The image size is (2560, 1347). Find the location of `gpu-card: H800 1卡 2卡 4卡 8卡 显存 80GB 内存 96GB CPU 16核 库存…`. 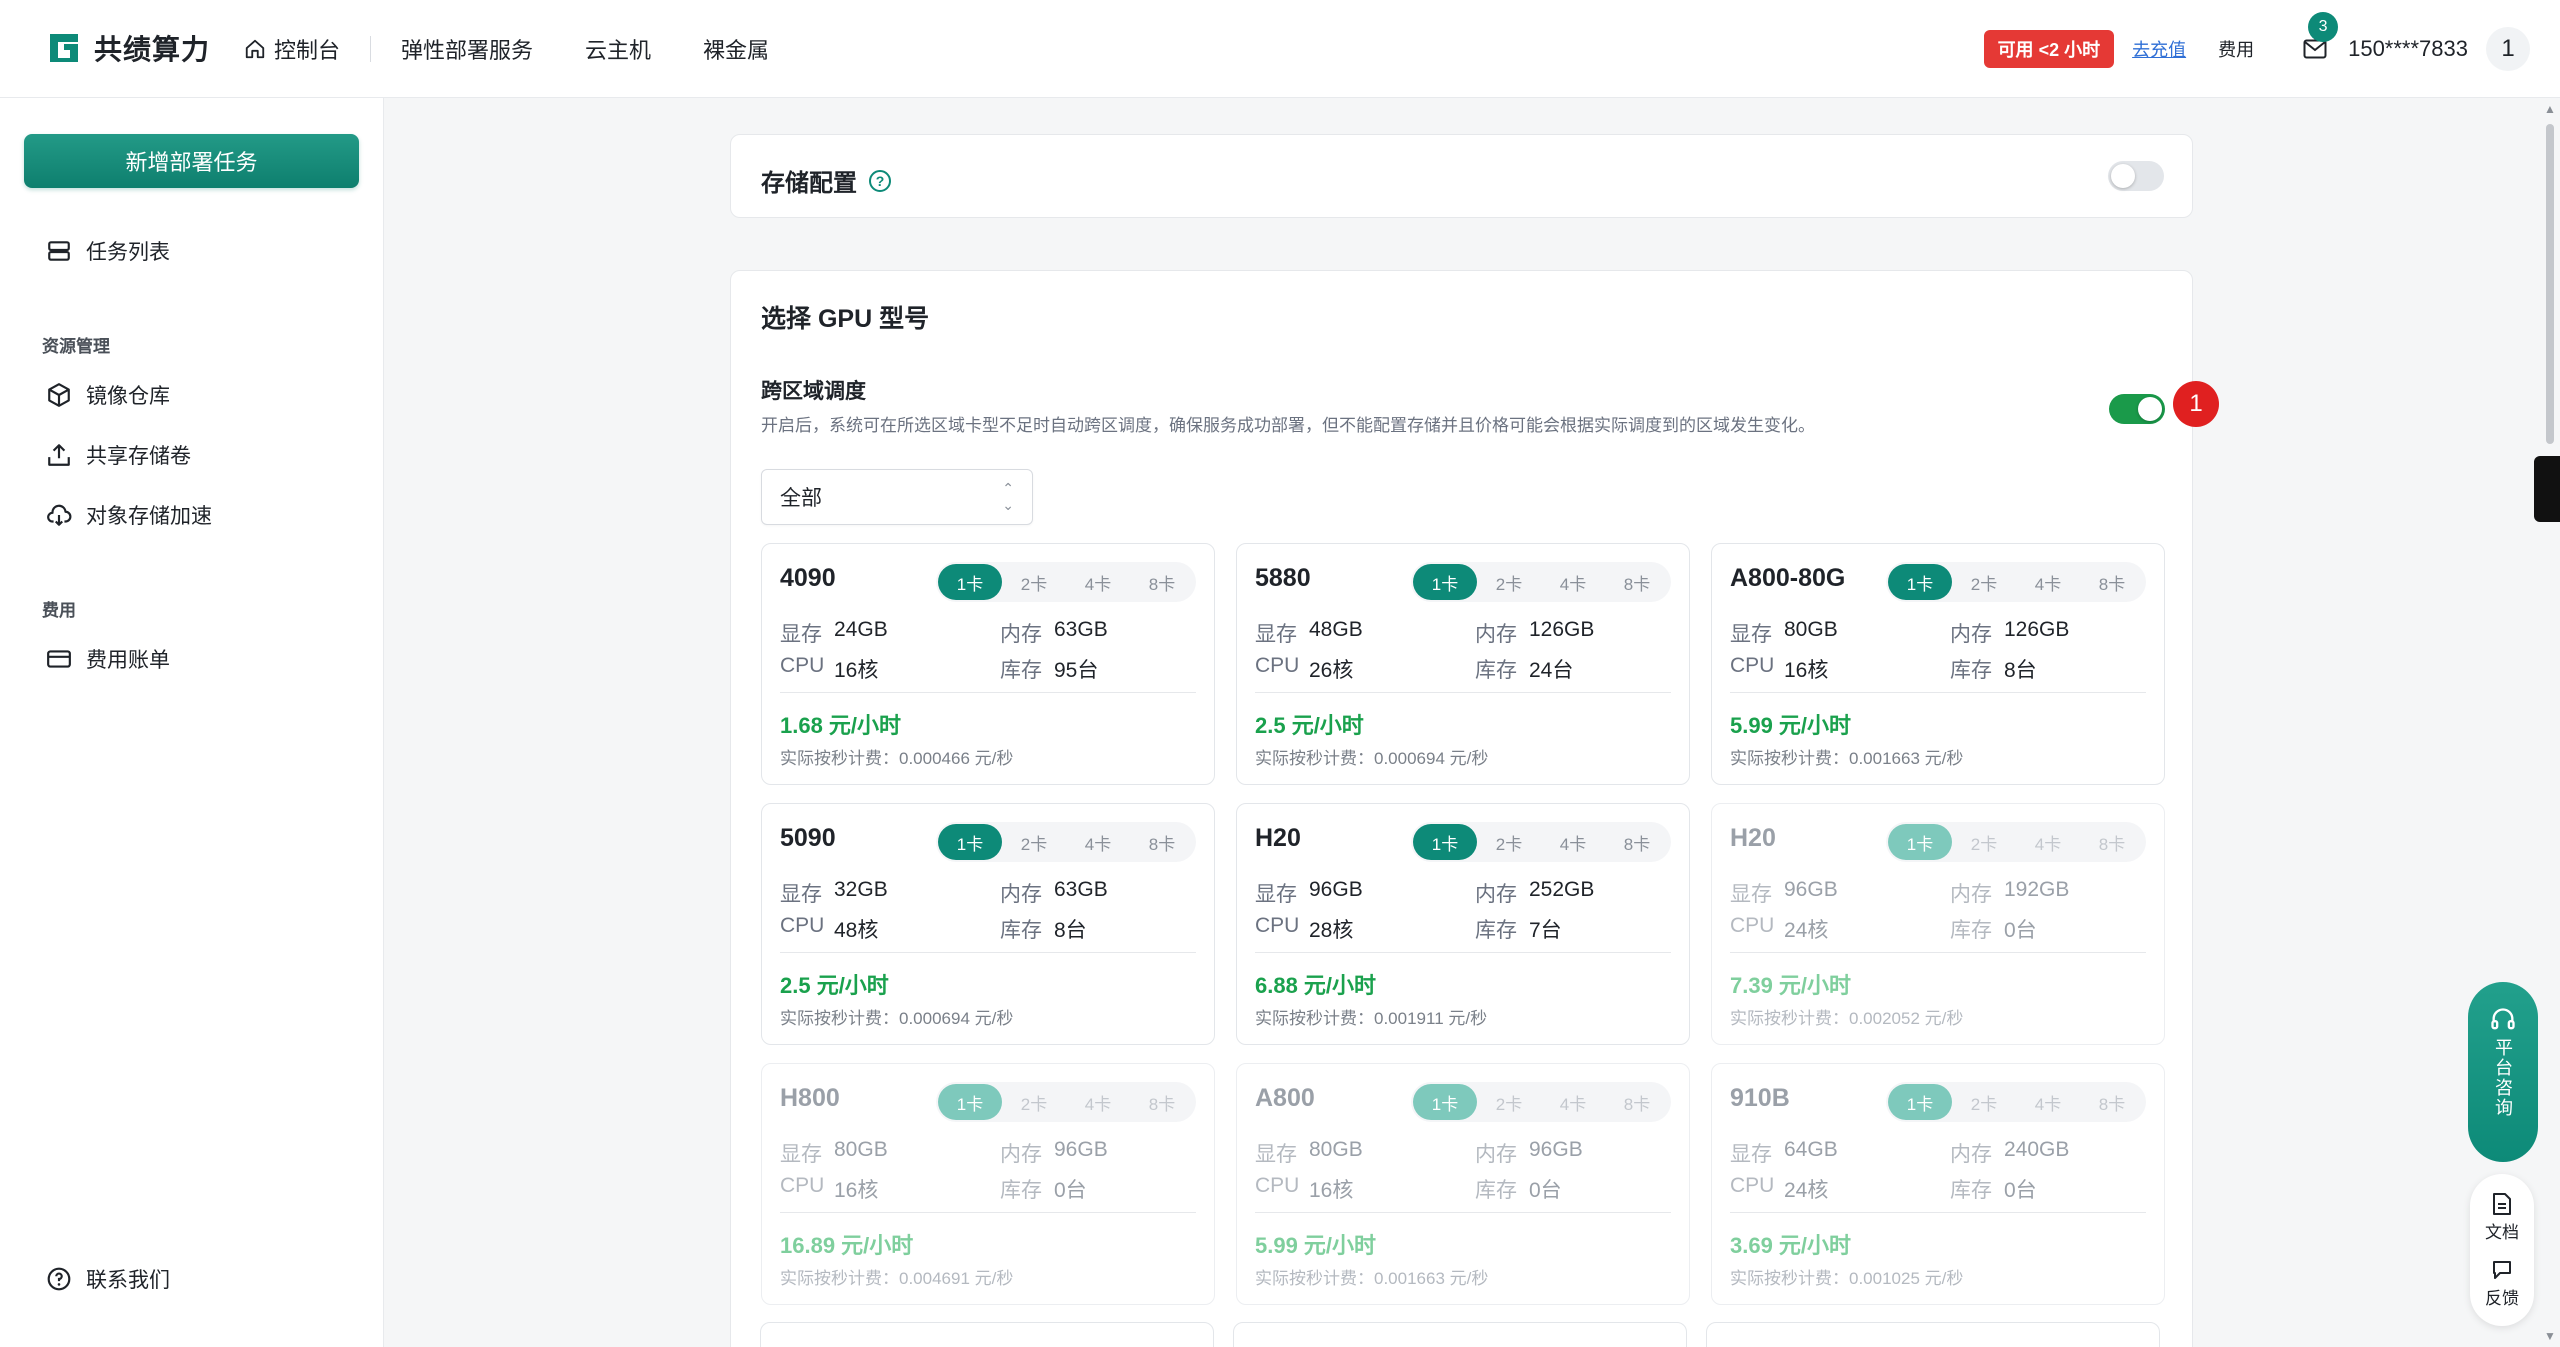

gpu-card: H800 1卡 2卡 4卡 8卡 显存 80GB 内存 96GB CPU 16核 库存… is located at coordinates (988, 1184).